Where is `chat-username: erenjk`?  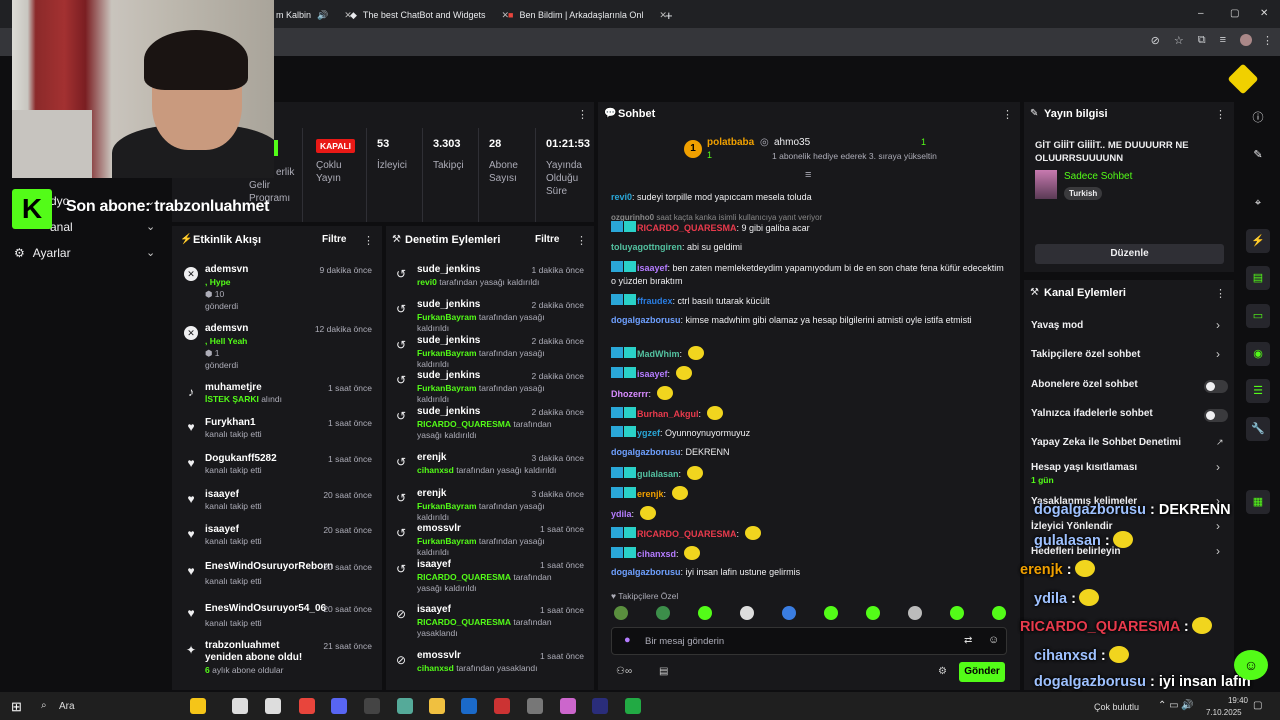
chat-username: erenjk is located at coordinates (650, 494).